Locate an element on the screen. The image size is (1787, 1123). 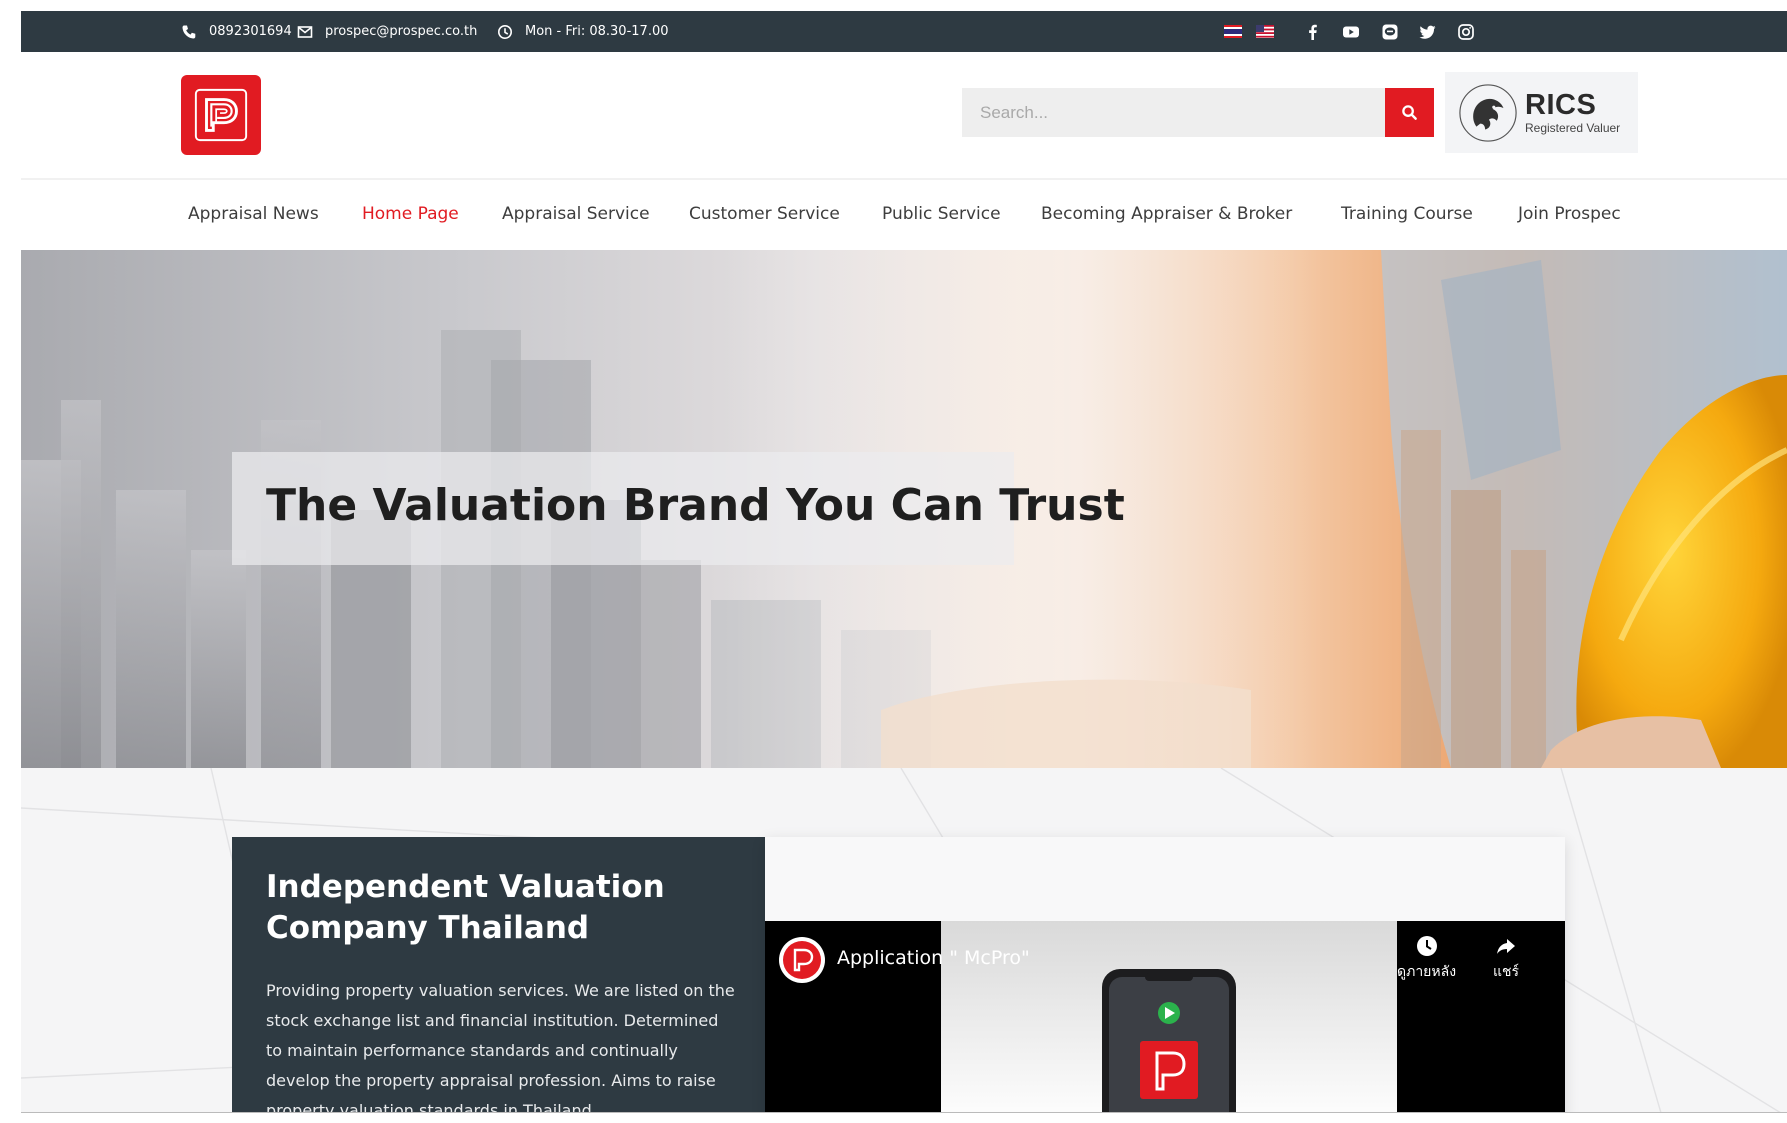
video-title: Application " McPro" is located at coordinates (933, 958).